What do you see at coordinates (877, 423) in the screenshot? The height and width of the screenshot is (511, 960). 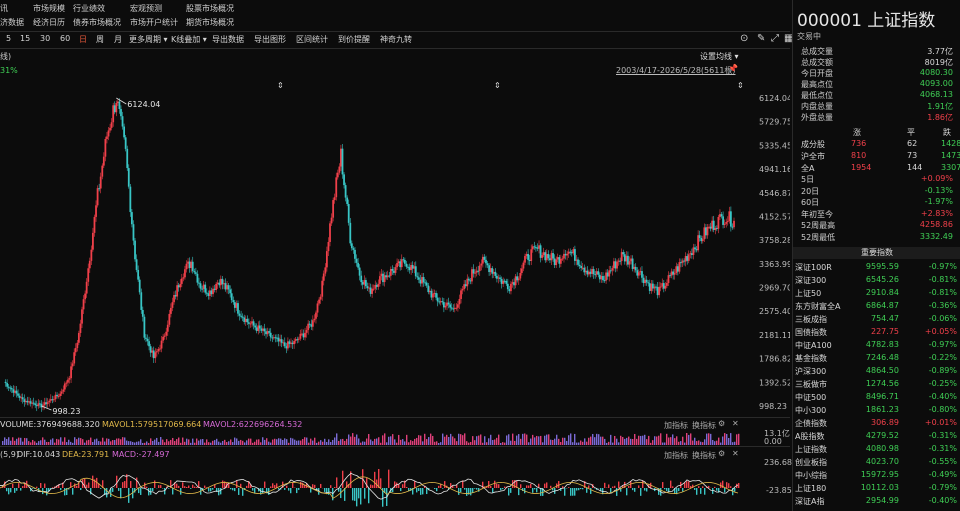 I see `index-row: 企债指数 306.89 +0.01%` at bounding box center [877, 423].